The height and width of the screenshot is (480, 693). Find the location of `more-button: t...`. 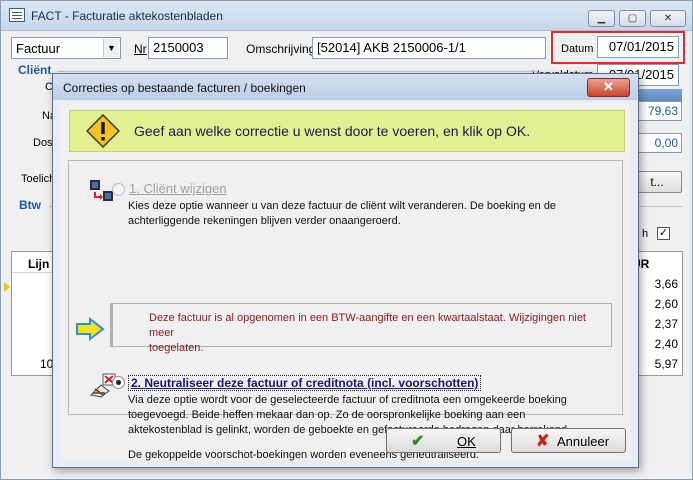

more-button: t... is located at coordinates (657, 182).